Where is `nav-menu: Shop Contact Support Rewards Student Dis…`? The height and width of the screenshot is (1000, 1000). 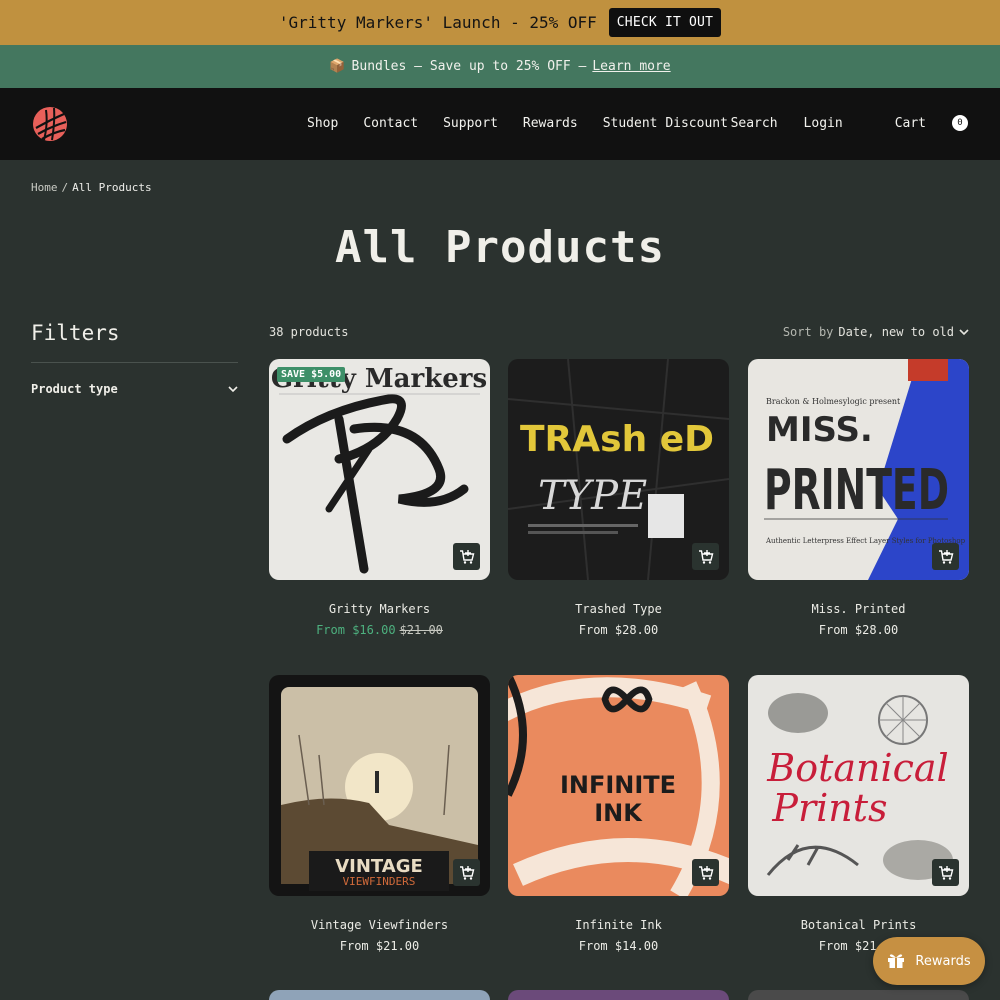 nav-menu: Shop Contact Support Rewards Student Dis… is located at coordinates (530, 123).